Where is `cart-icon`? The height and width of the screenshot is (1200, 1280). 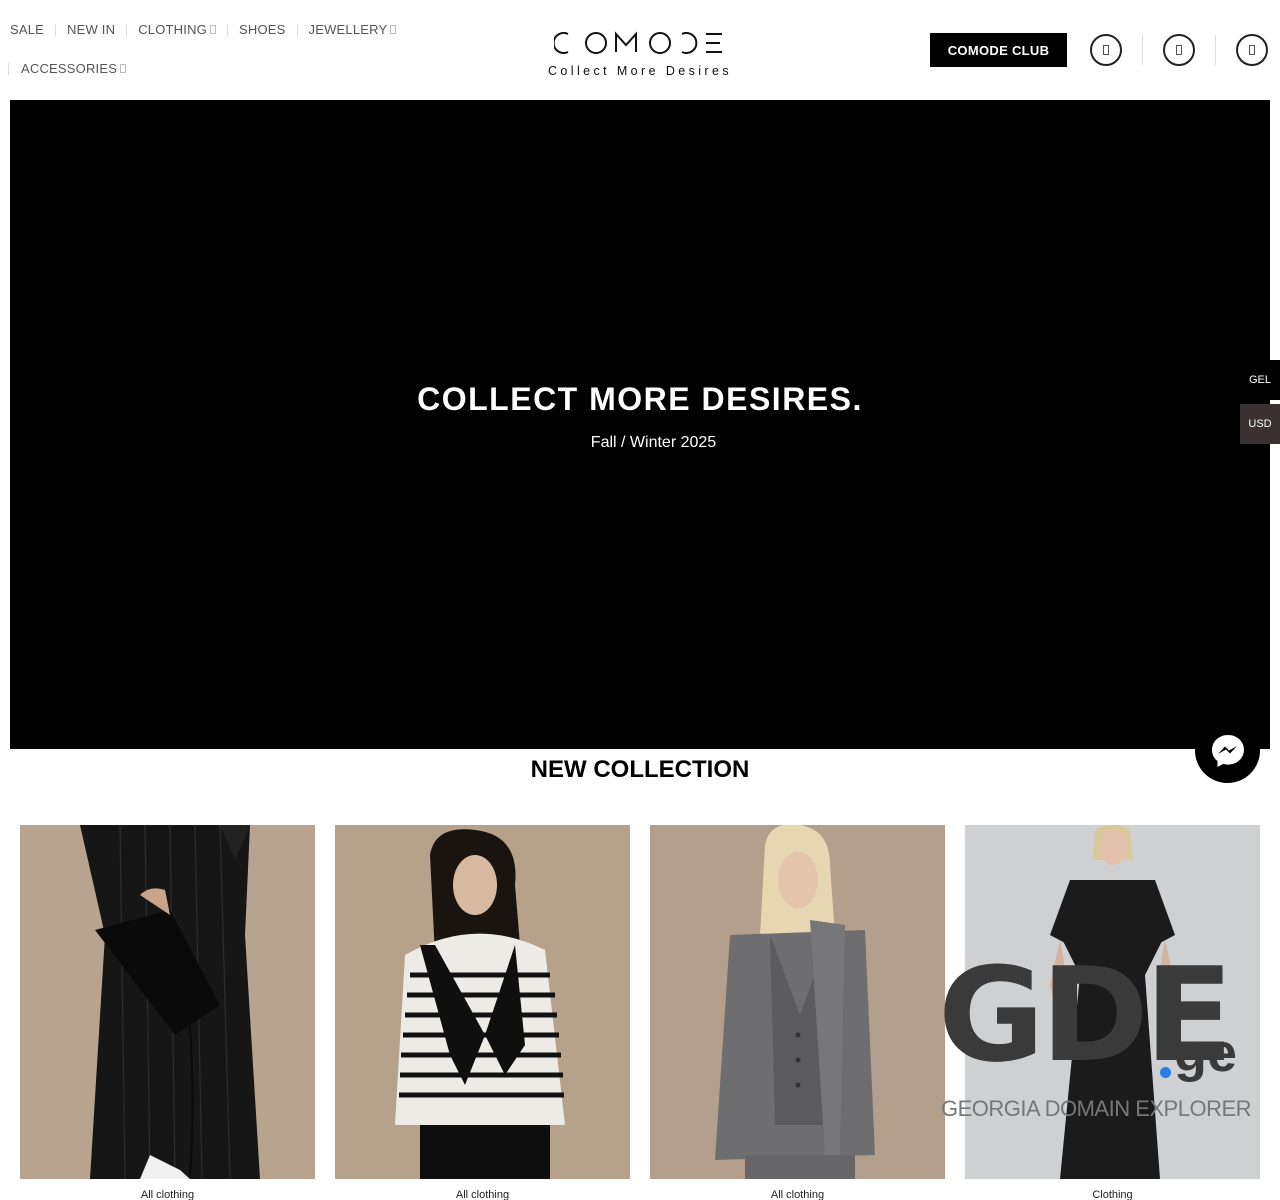 cart-icon is located at coordinates (1252, 50).